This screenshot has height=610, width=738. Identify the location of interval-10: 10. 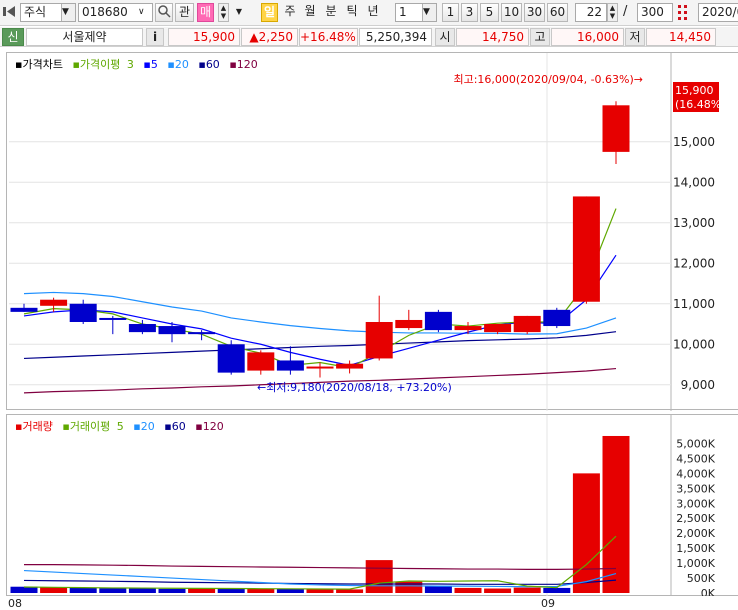
(511, 12).